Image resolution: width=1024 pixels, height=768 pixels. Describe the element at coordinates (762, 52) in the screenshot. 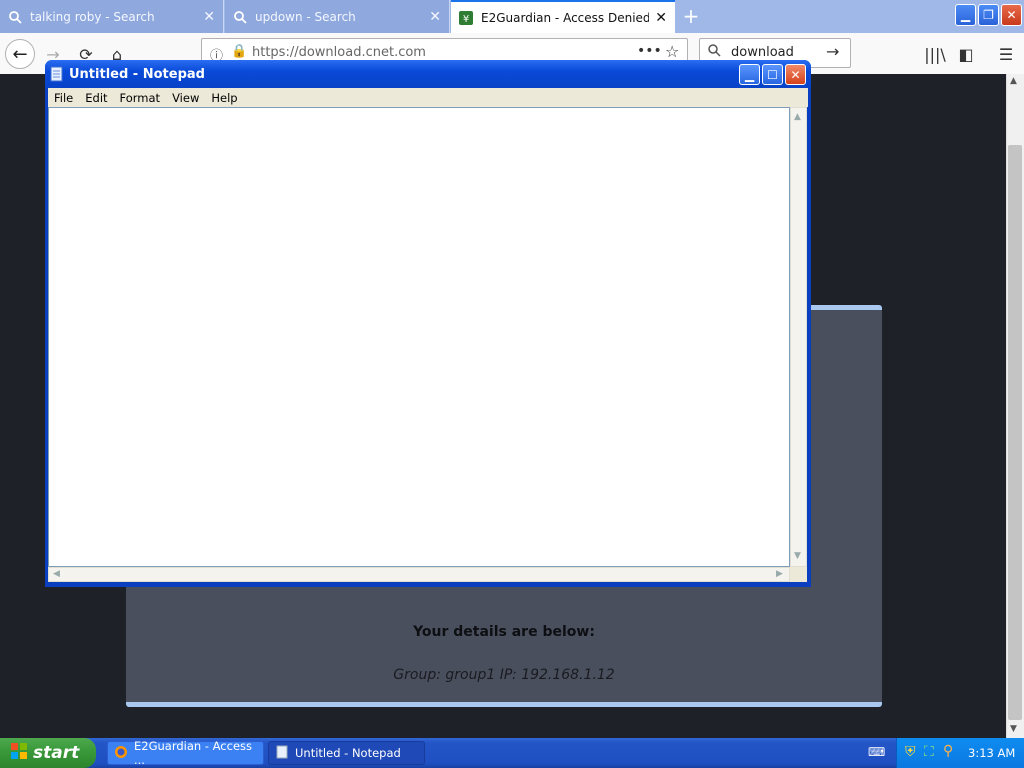

I see `search-input: download` at that location.